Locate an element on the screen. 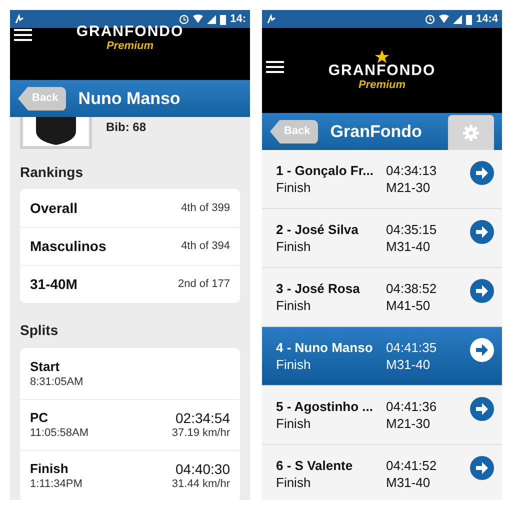 This screenshot has height=512, width=512. ranking-value: 4th of 399 is located at coordinates (205, 208).